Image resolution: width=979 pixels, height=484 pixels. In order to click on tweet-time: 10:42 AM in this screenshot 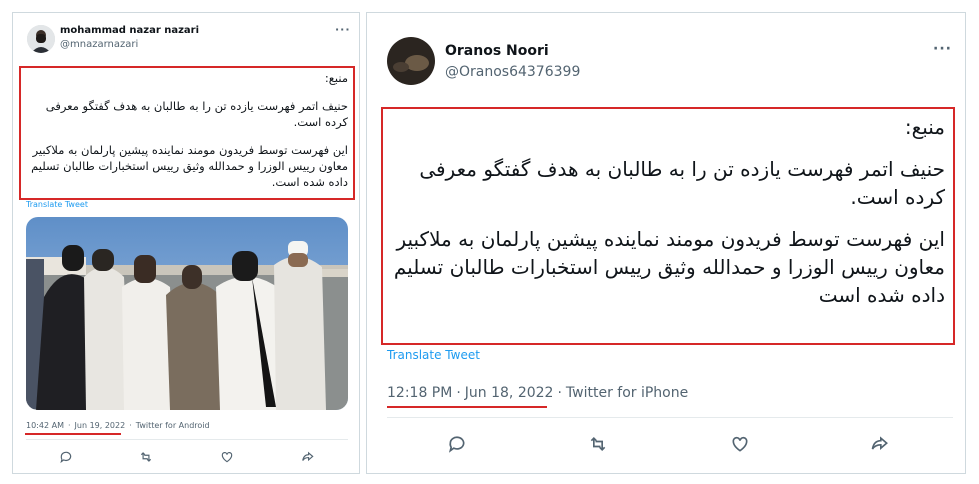, I will do `click(45, 425)`.